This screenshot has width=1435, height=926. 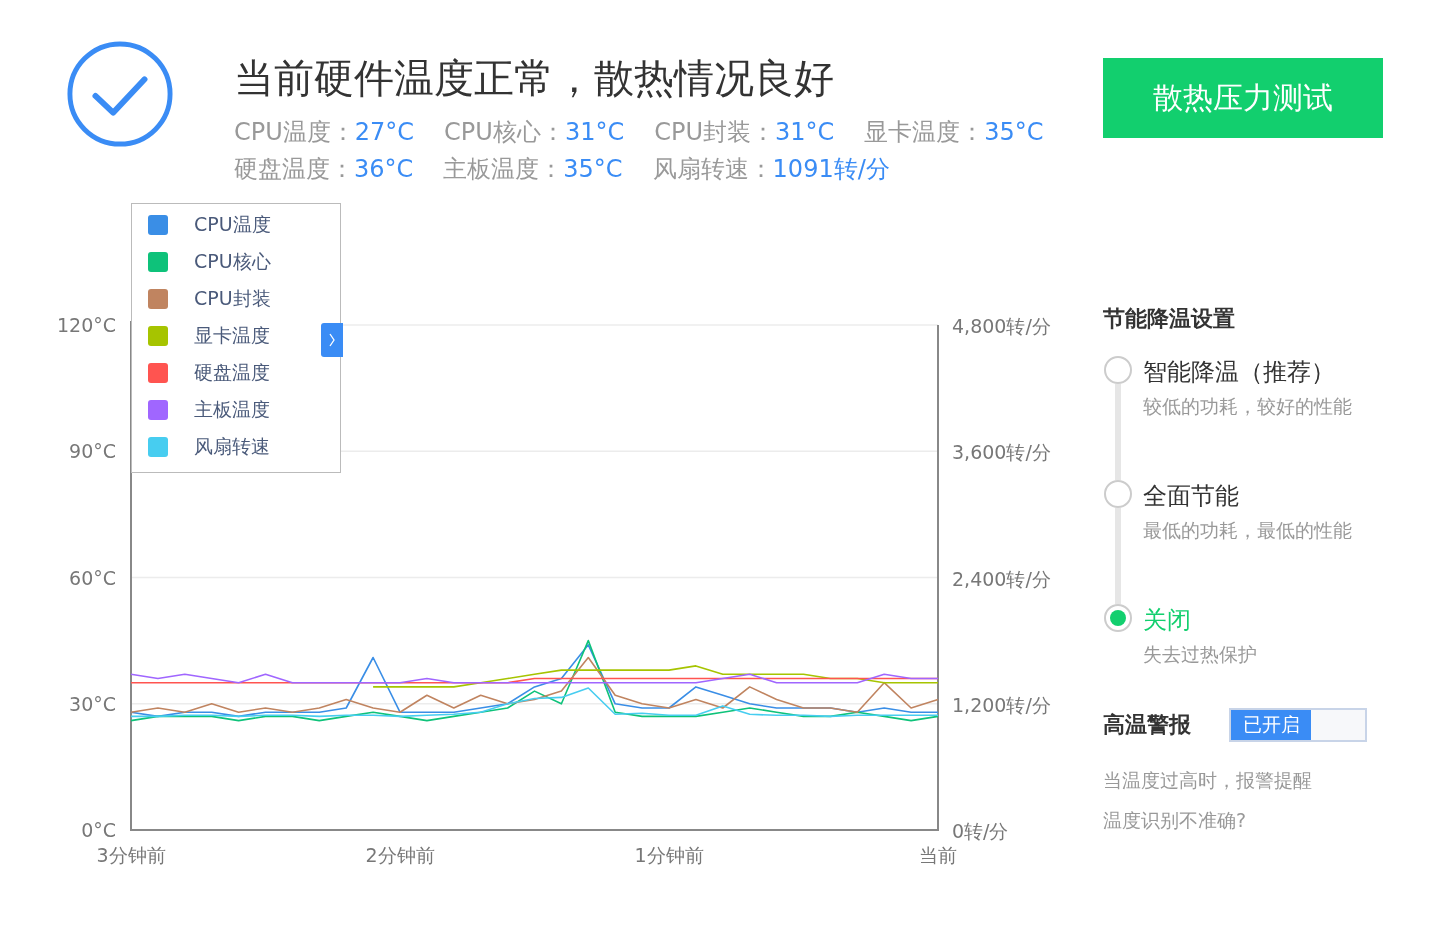 What do you see at coordinates (980, 831) in the screenshot?
I see `y-axis-label: 0转/分` at bounding box center [980, 831].